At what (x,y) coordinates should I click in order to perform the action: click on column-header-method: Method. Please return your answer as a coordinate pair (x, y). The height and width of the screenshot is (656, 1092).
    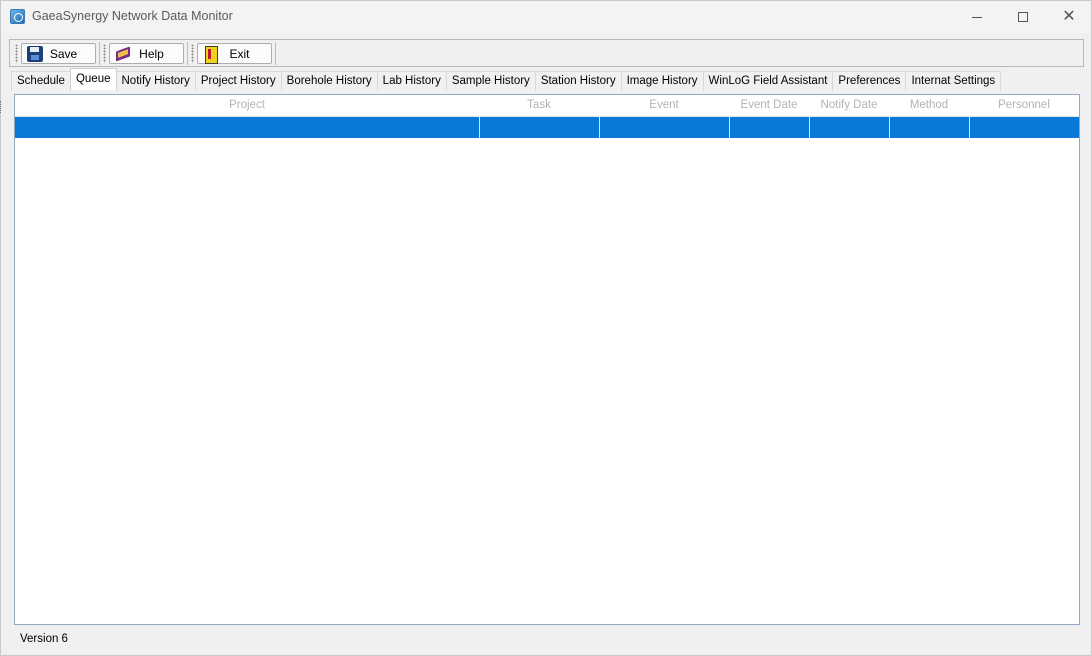
    Looking at the image, I should click on (929, 106).